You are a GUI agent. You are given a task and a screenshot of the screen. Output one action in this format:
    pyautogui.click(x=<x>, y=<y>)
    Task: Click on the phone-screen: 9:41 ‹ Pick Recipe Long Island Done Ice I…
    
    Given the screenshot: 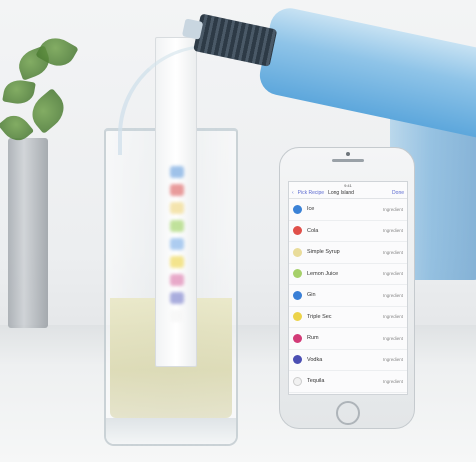 What is the action you would take?
    pyautogui.click(x=348, y=288)
    